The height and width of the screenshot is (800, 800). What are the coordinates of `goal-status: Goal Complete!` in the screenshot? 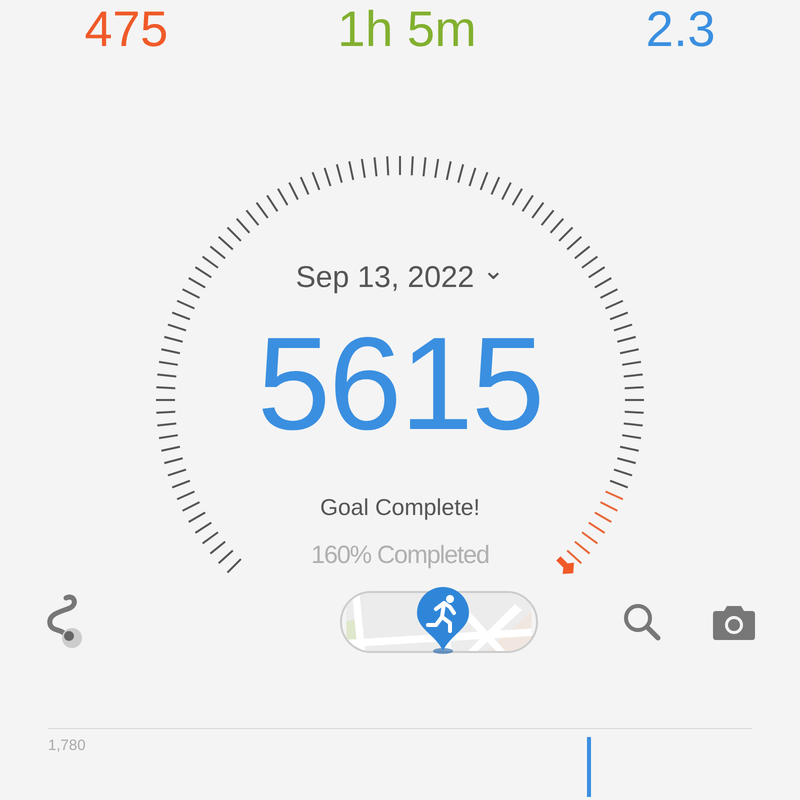 It's located at (400, 507).